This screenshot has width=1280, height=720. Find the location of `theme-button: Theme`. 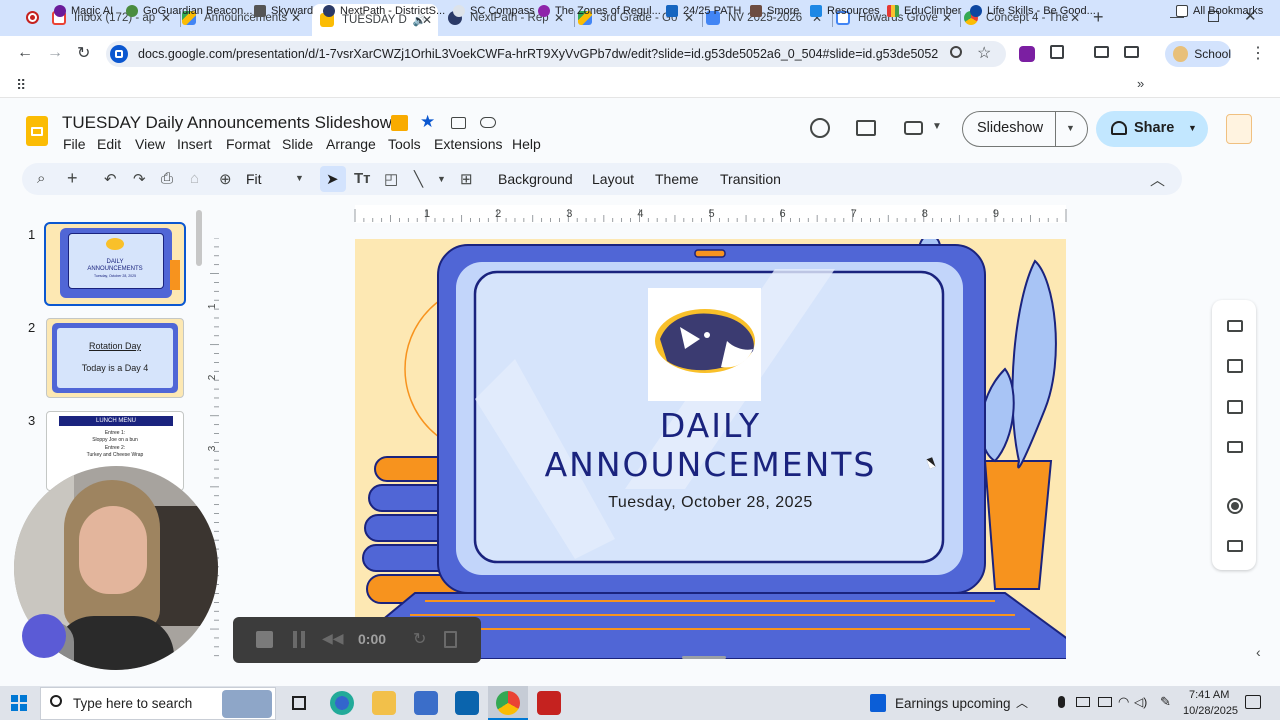

theme-button: Theme is located at coordinates (677, 179).